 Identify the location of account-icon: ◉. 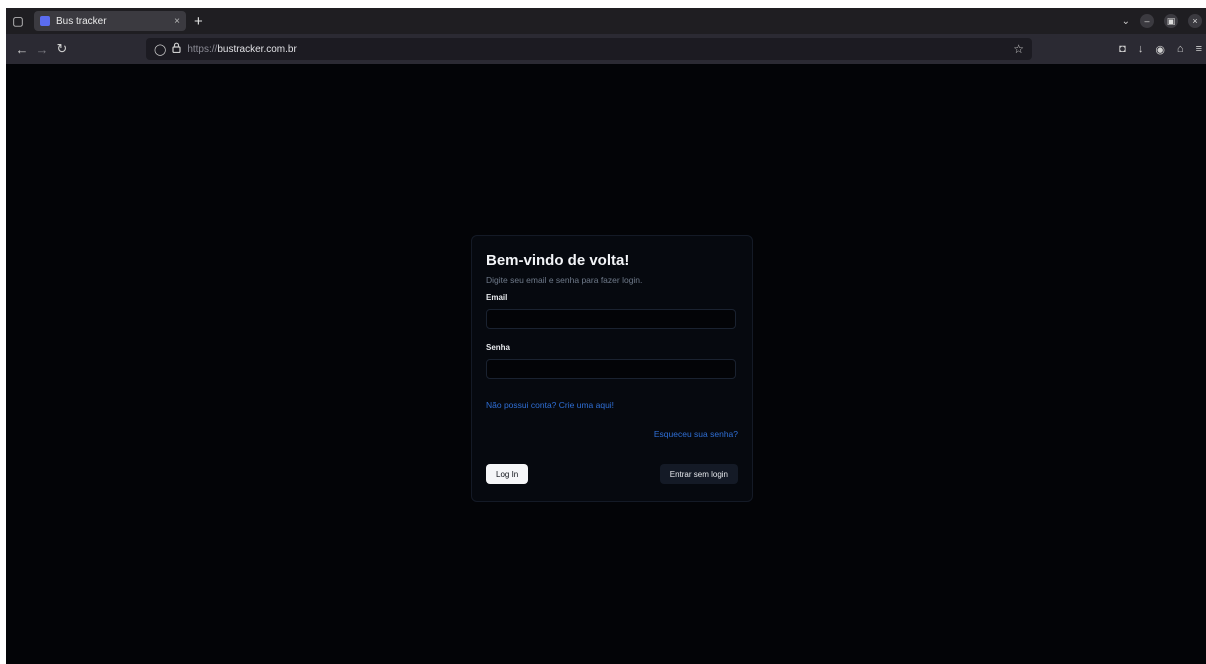
(1160, 49).